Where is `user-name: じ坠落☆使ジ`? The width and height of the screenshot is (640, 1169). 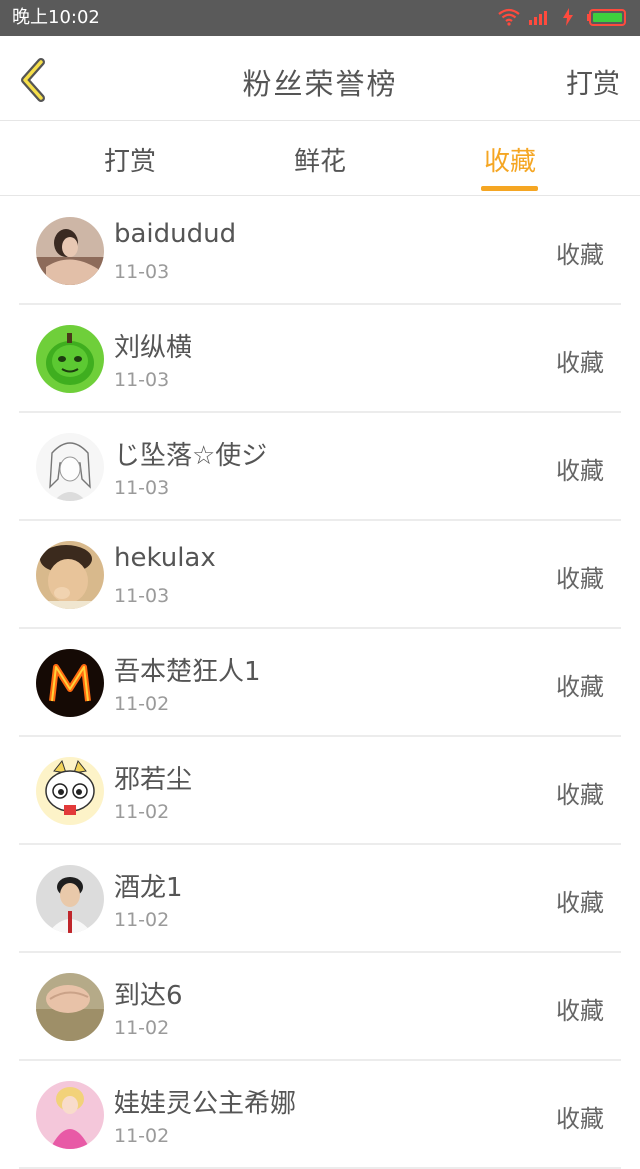
user-name: じ坠落☆使ジ is located at coordinates (191, 456).